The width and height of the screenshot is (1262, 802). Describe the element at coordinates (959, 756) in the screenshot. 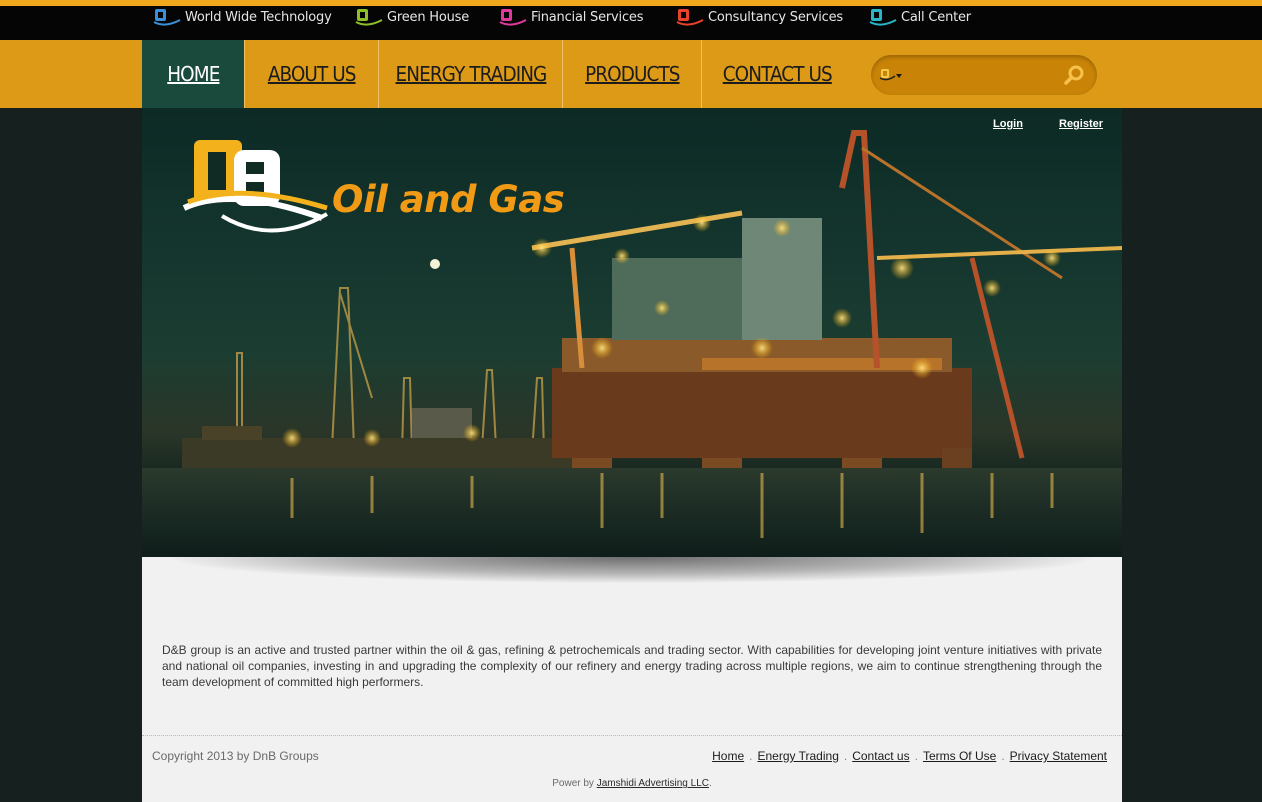

I see `footer-link-terms-of-use: Terms Of Use` at that location.